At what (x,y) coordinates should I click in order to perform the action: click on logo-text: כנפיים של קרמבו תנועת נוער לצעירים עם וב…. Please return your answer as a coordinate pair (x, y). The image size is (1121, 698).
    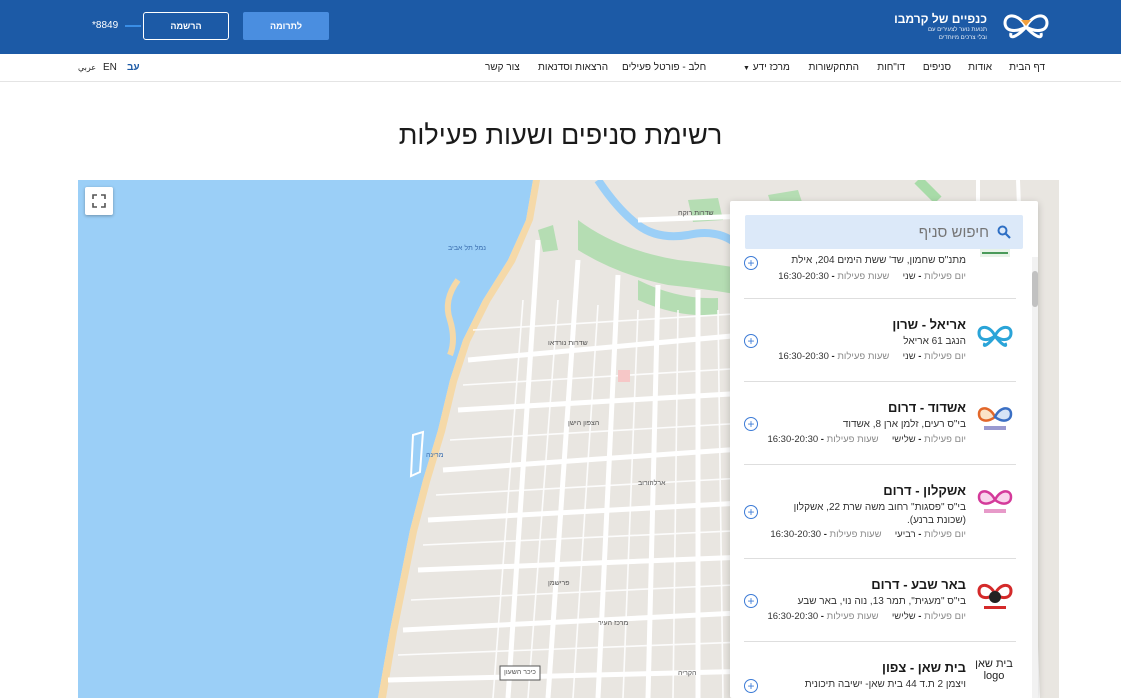
    Looking at the image, I should click on (940, 27).